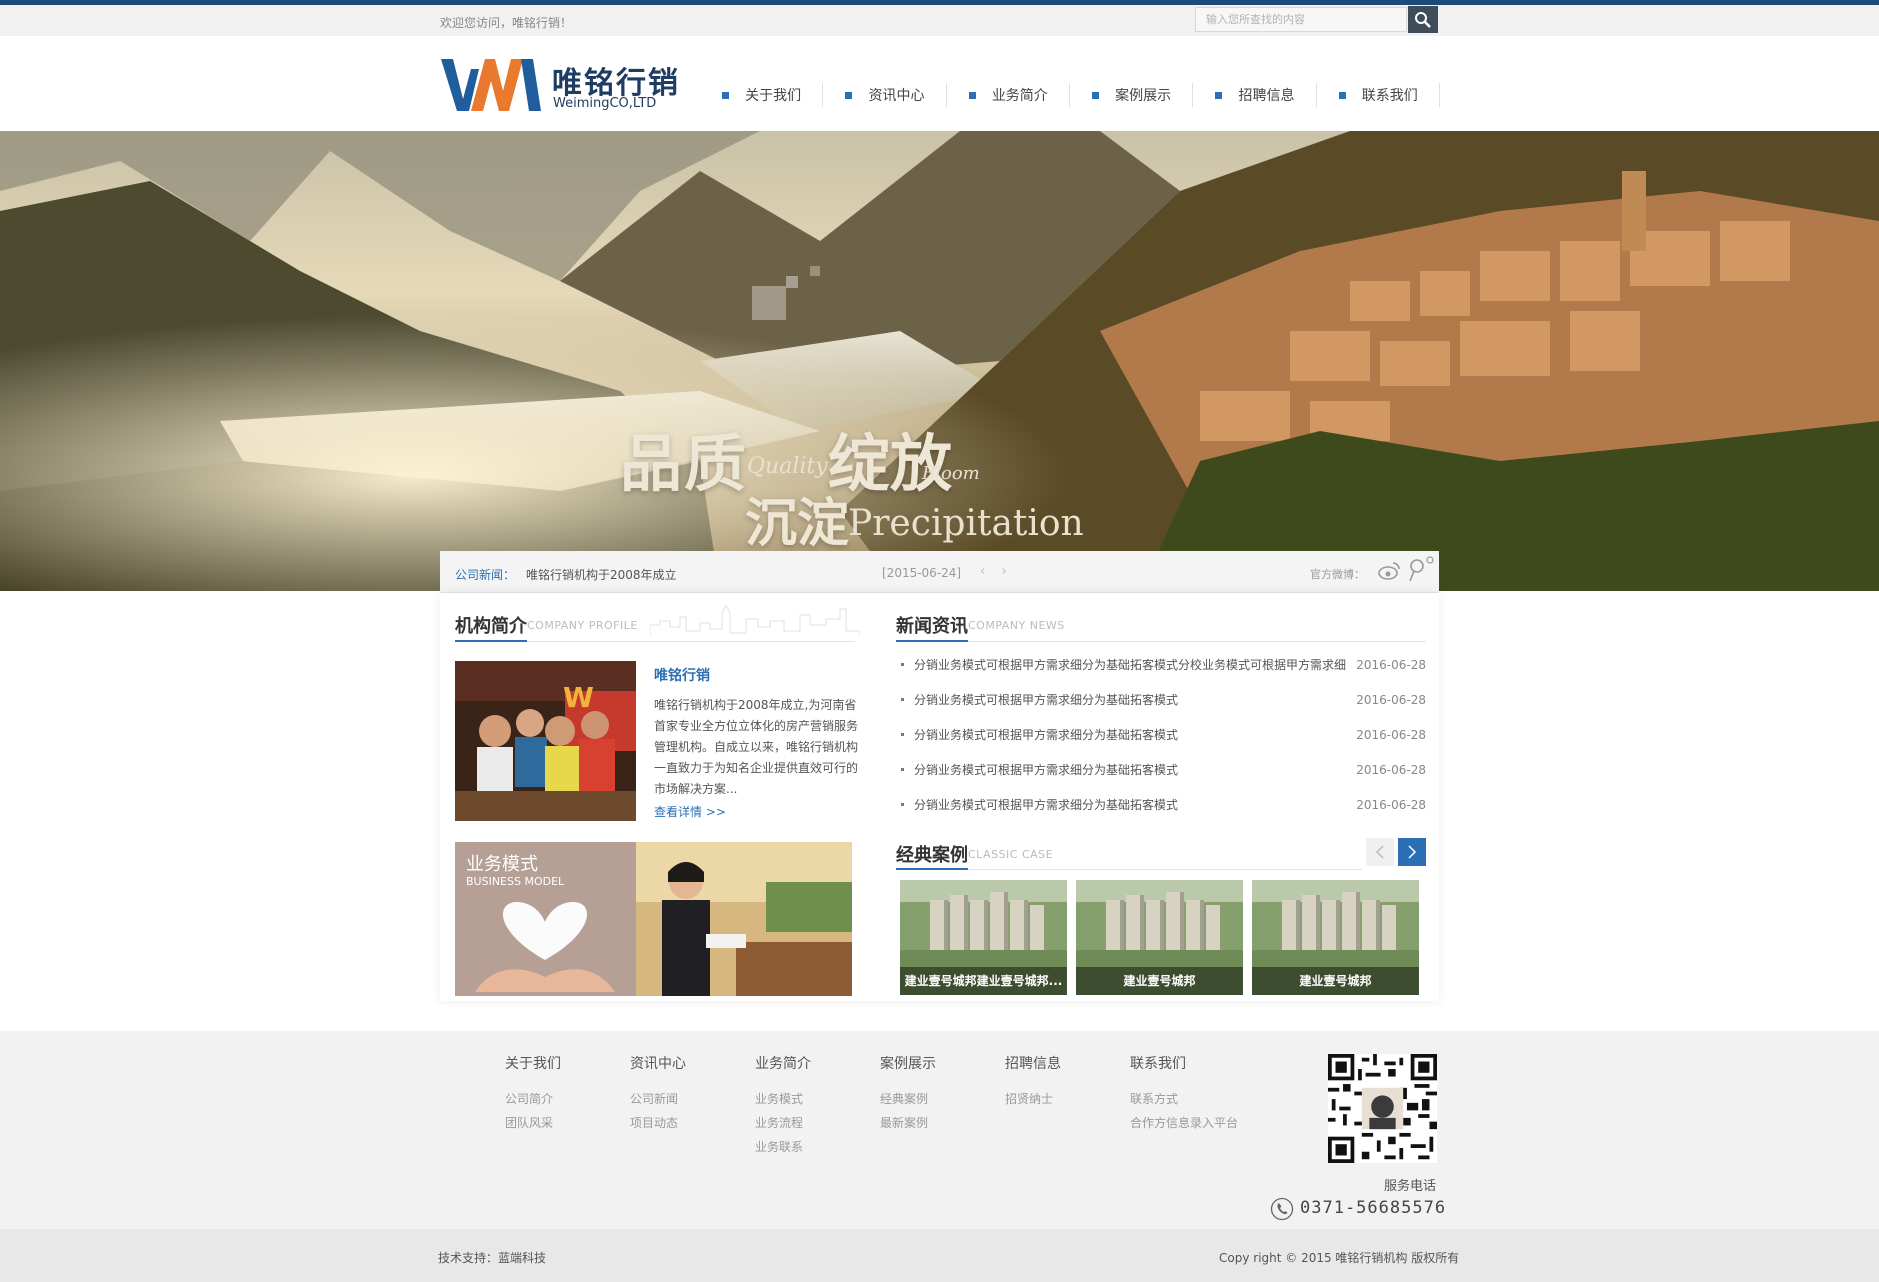  I want to click on cases-next-button, so click(1412, 852).